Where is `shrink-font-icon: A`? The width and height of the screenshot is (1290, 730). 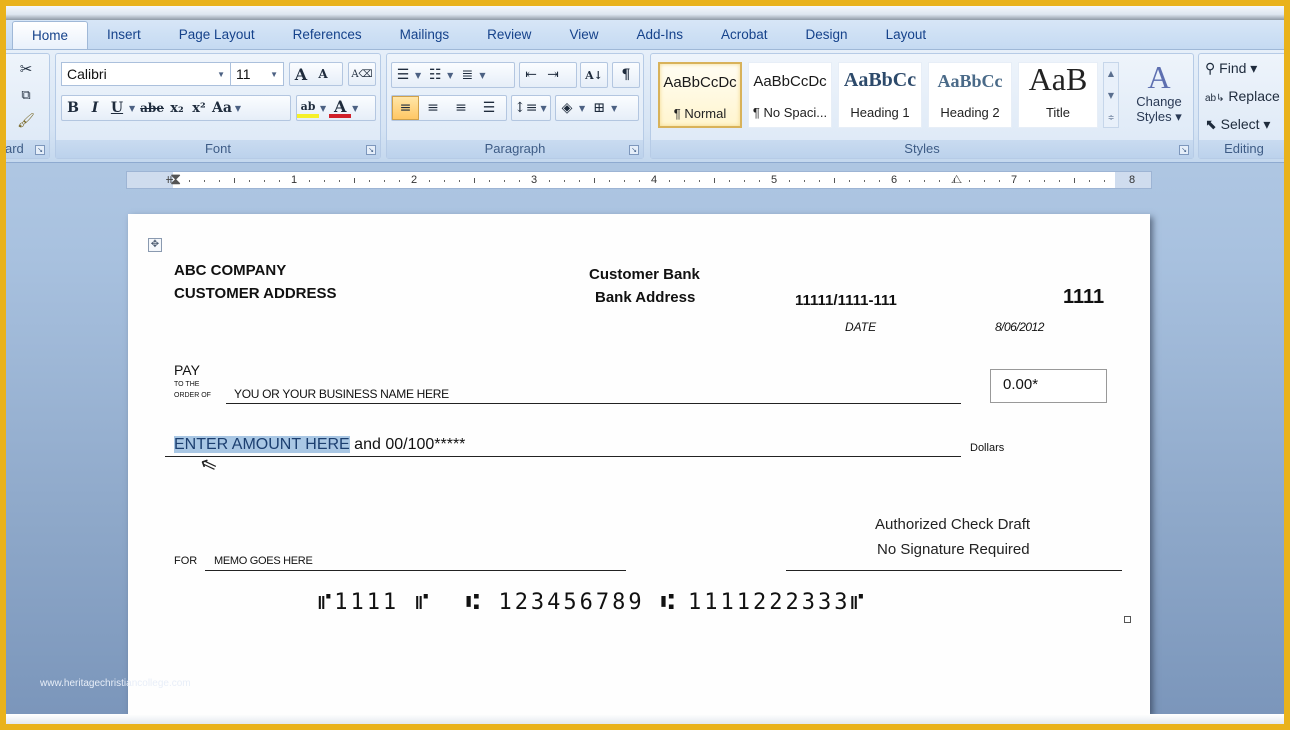
shrink-font-icon: A is located at coordinates (323, 74).